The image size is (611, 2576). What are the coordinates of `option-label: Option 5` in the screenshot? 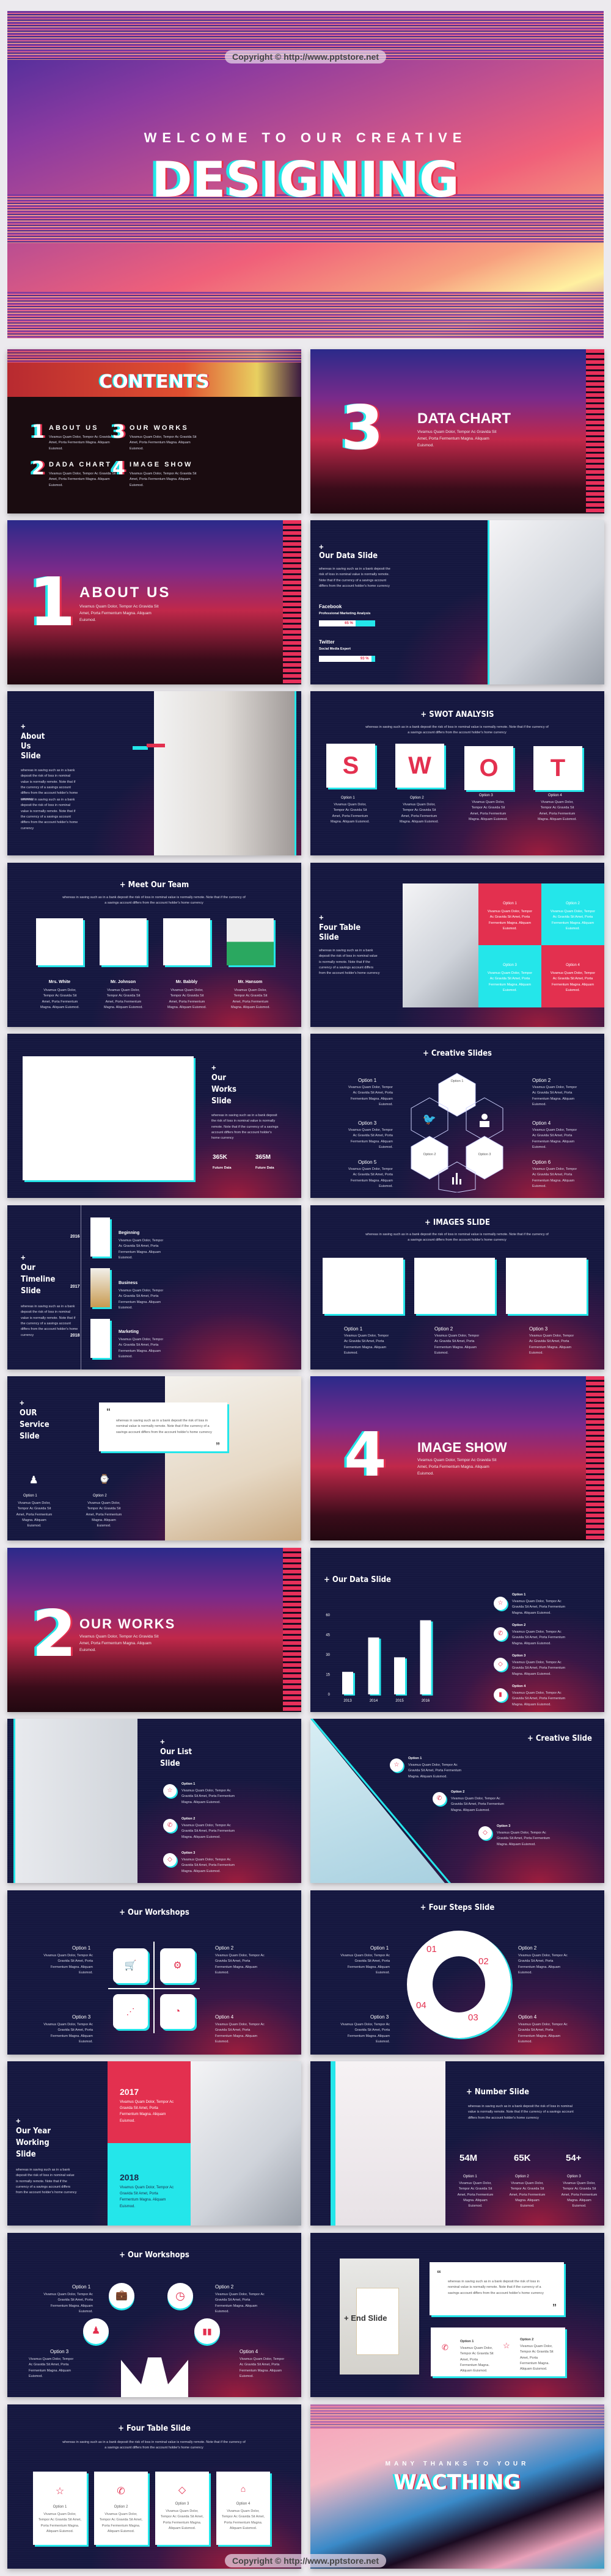 It's located at (367, 1162).